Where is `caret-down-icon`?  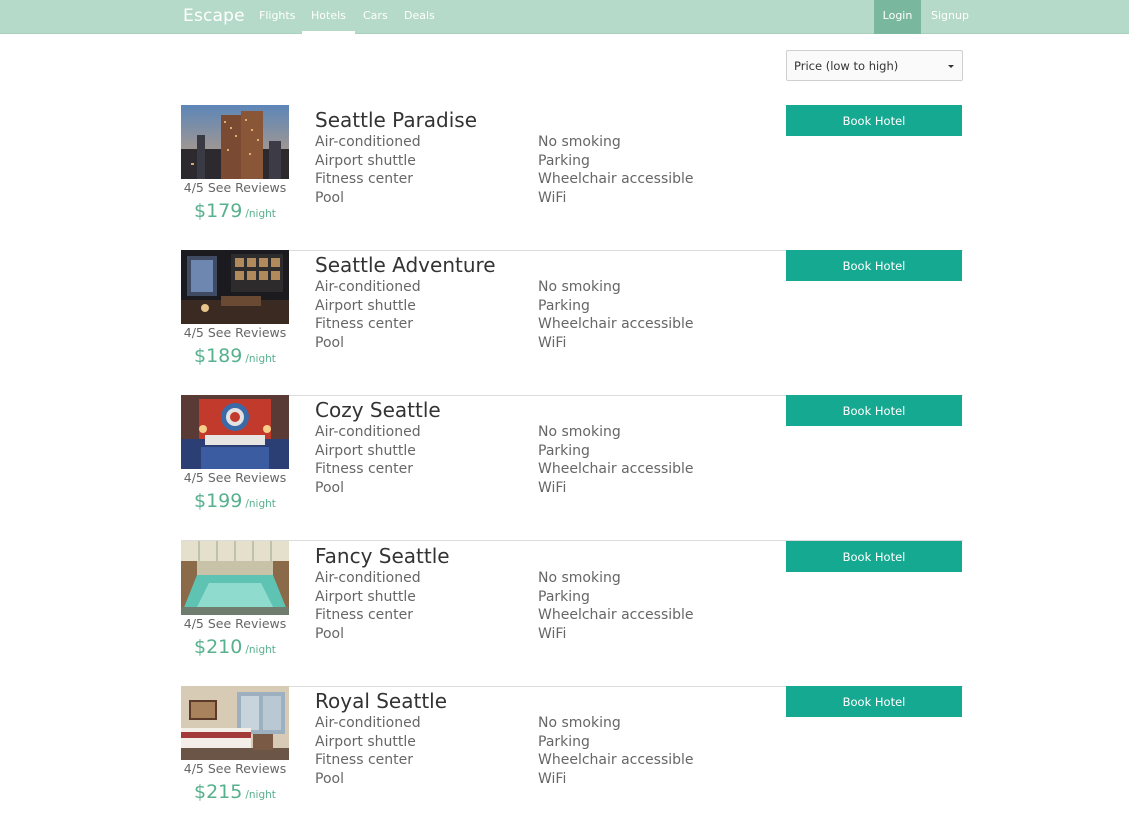 caret-down-icon is located at coordinates (951, 66).